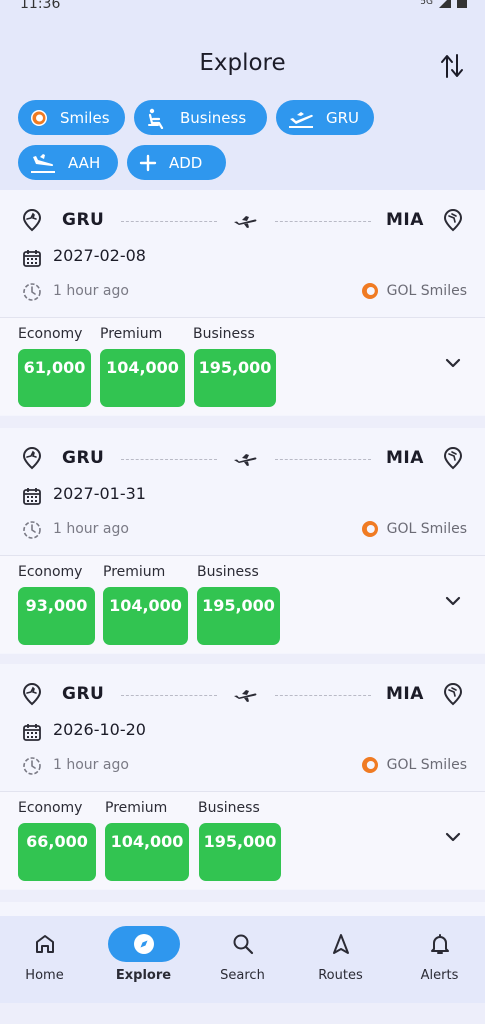 Image resolution: width=485 pixels, height=1024 pixels. What do you see at coordinates (40, 6) in the screenshot?
I see `status-time: 11:36` at bounding box center [40, 6].